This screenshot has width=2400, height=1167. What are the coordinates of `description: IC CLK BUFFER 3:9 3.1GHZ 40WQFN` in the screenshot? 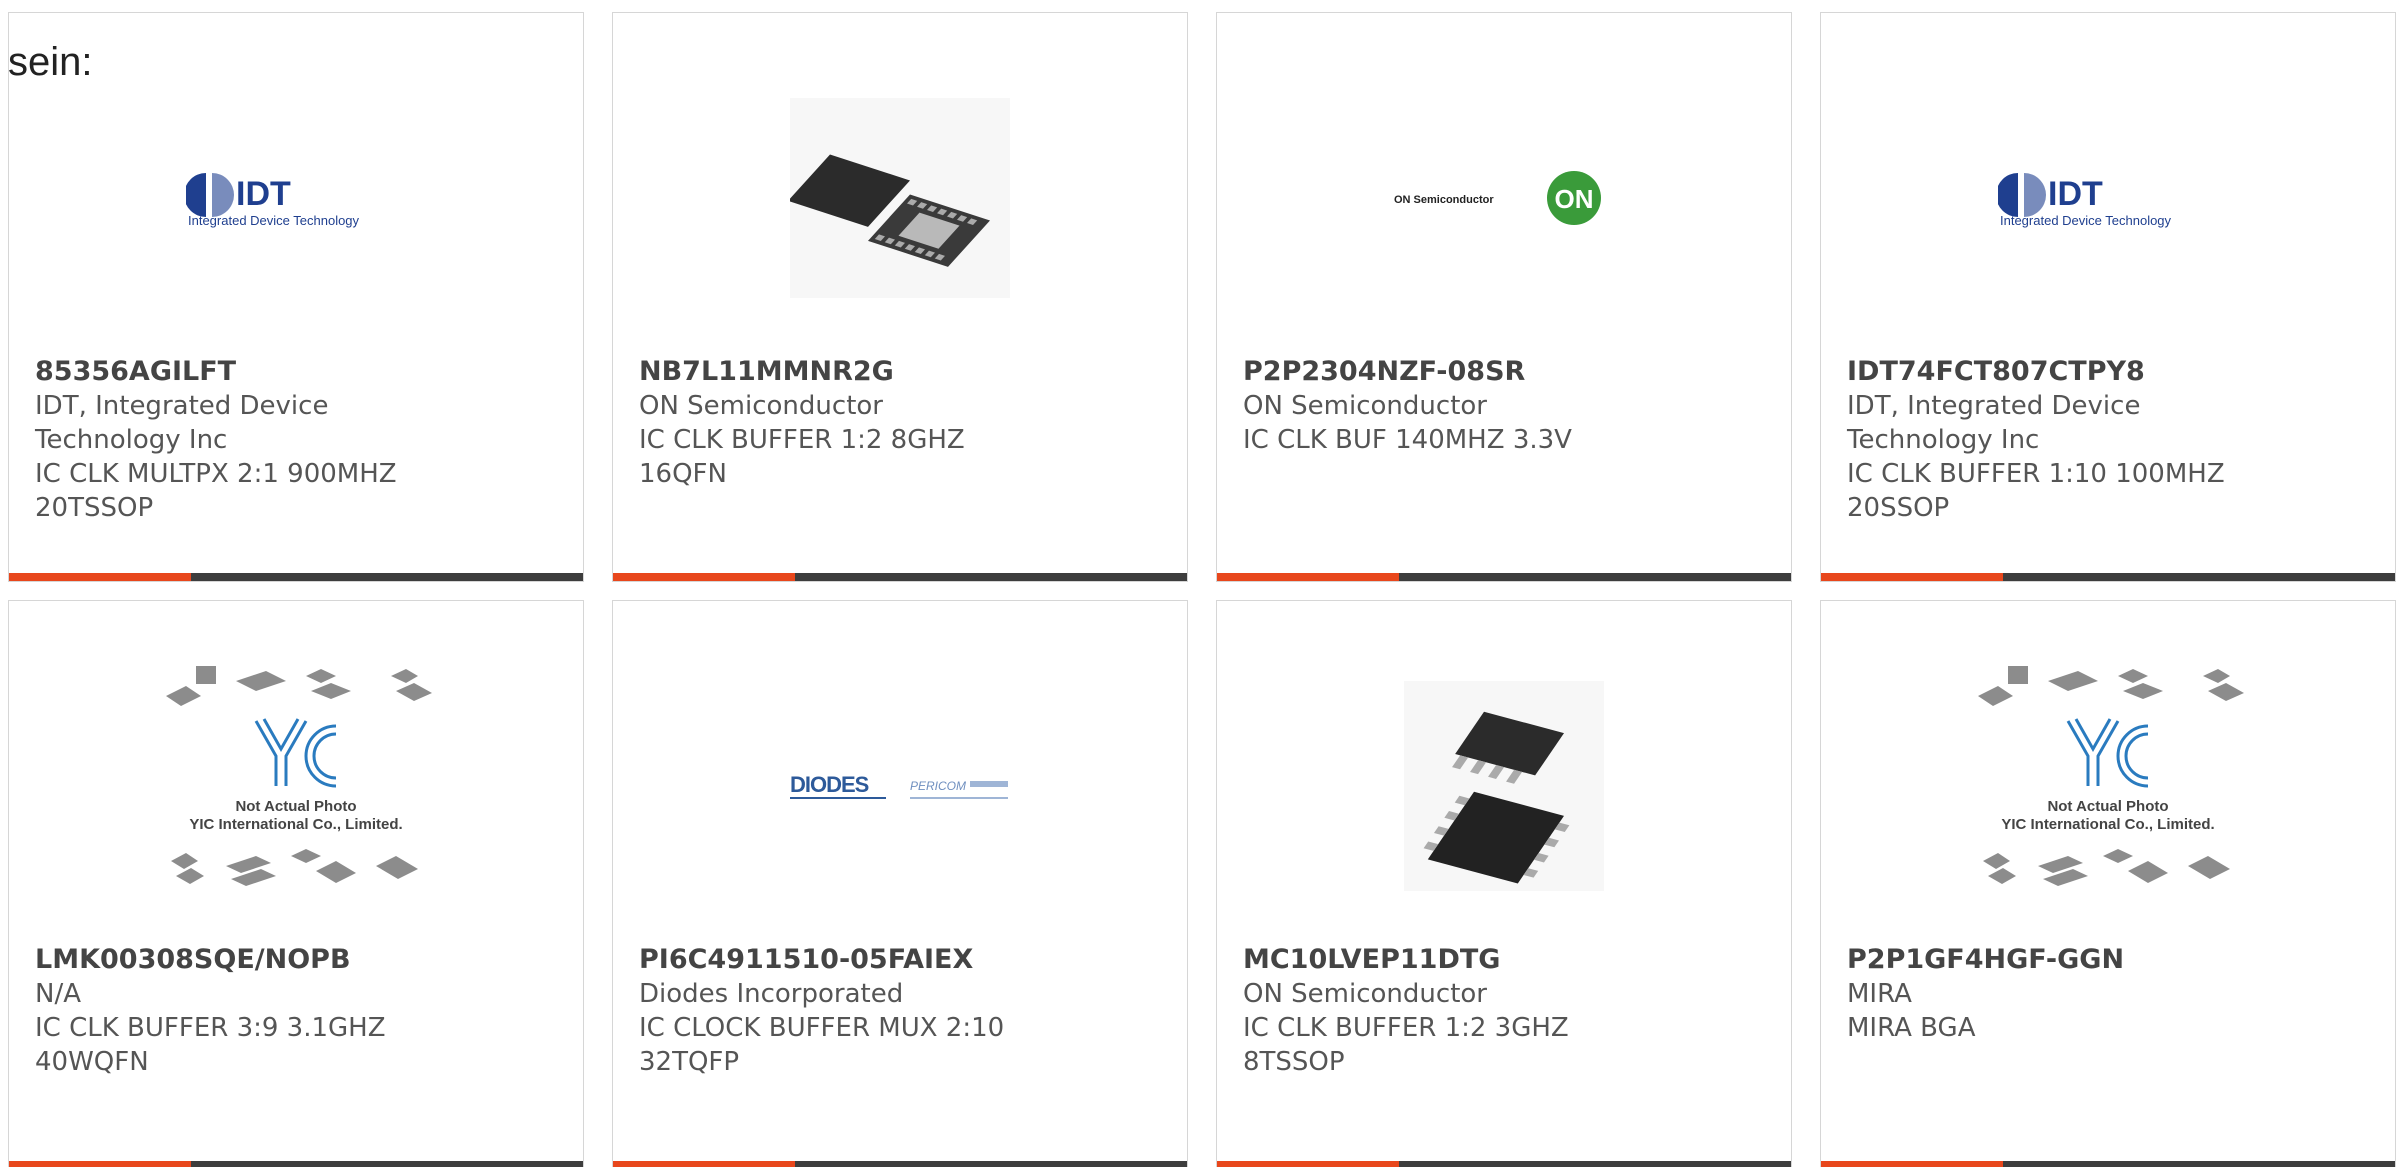 It's located at (210, 1045).